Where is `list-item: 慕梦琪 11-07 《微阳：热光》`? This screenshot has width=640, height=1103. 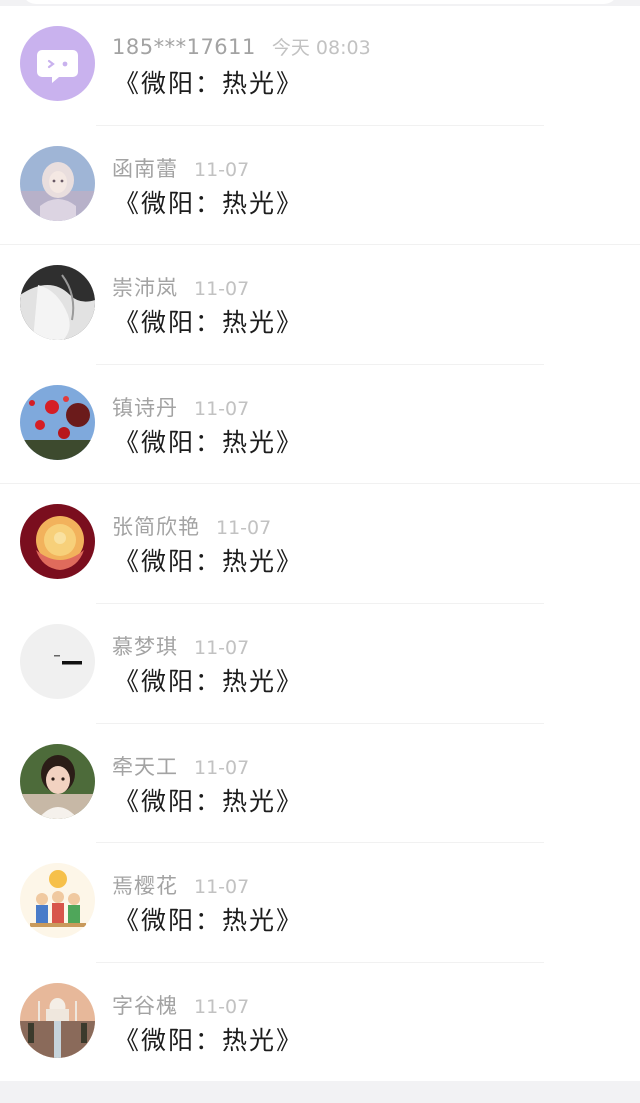
list-item: 慕梦琪 11-07 《微阳：热光》 is located at coordinates (320, 664).